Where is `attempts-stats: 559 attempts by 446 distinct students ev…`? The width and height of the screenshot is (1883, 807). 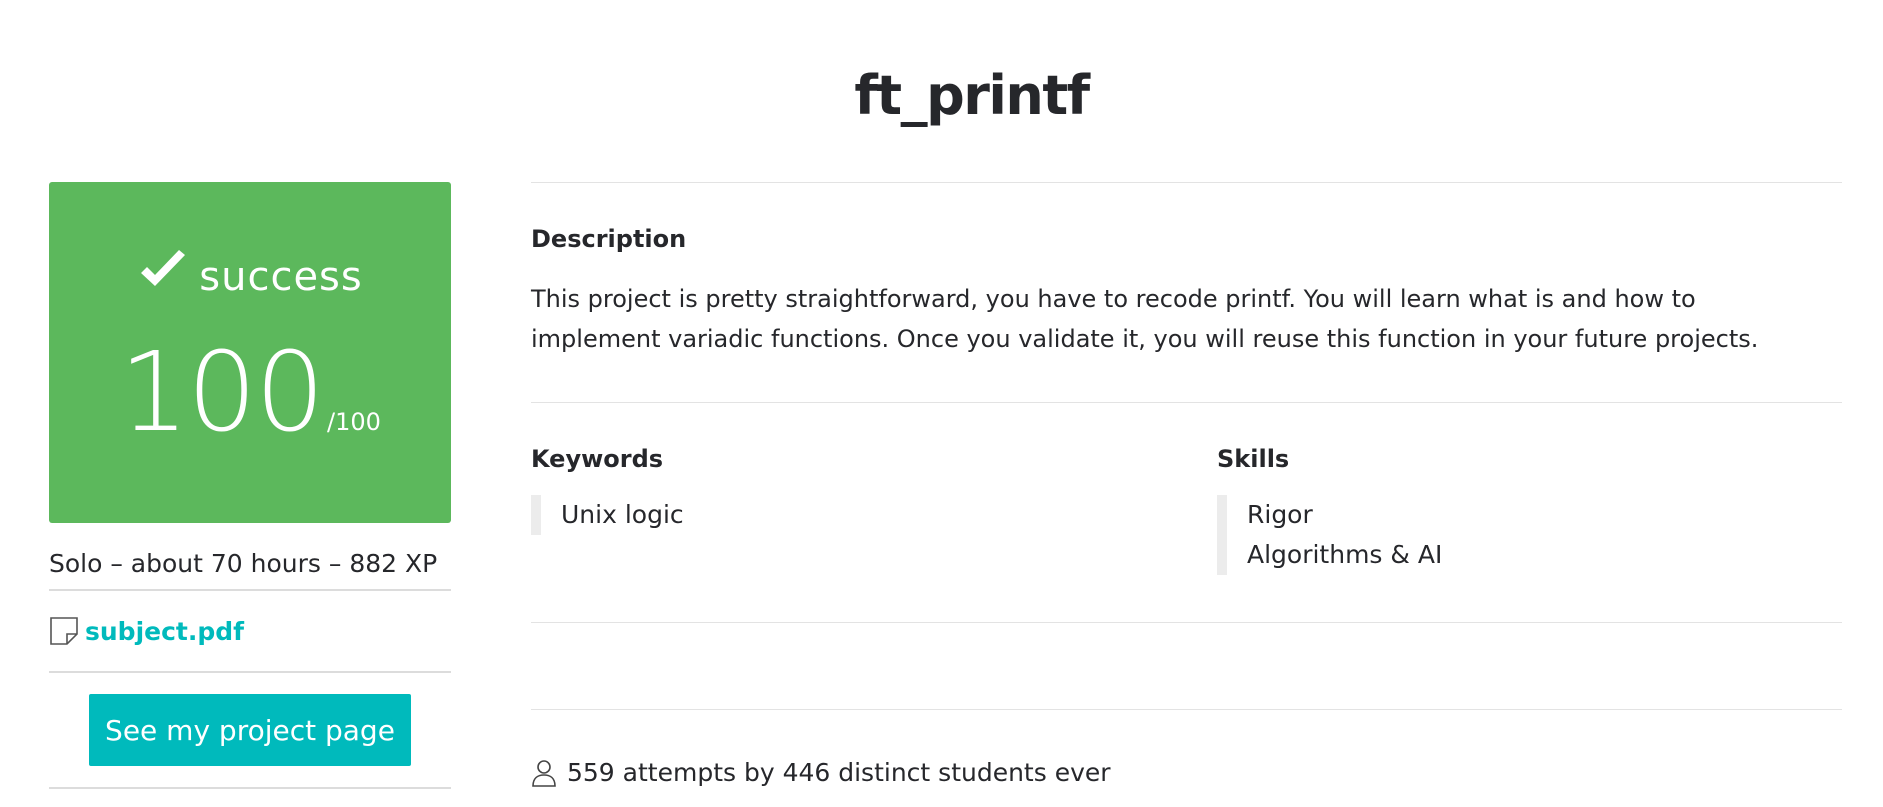 attempts-stats: 559 attempts by 446 distinct students ev… is located at coordinates (1186, 748).